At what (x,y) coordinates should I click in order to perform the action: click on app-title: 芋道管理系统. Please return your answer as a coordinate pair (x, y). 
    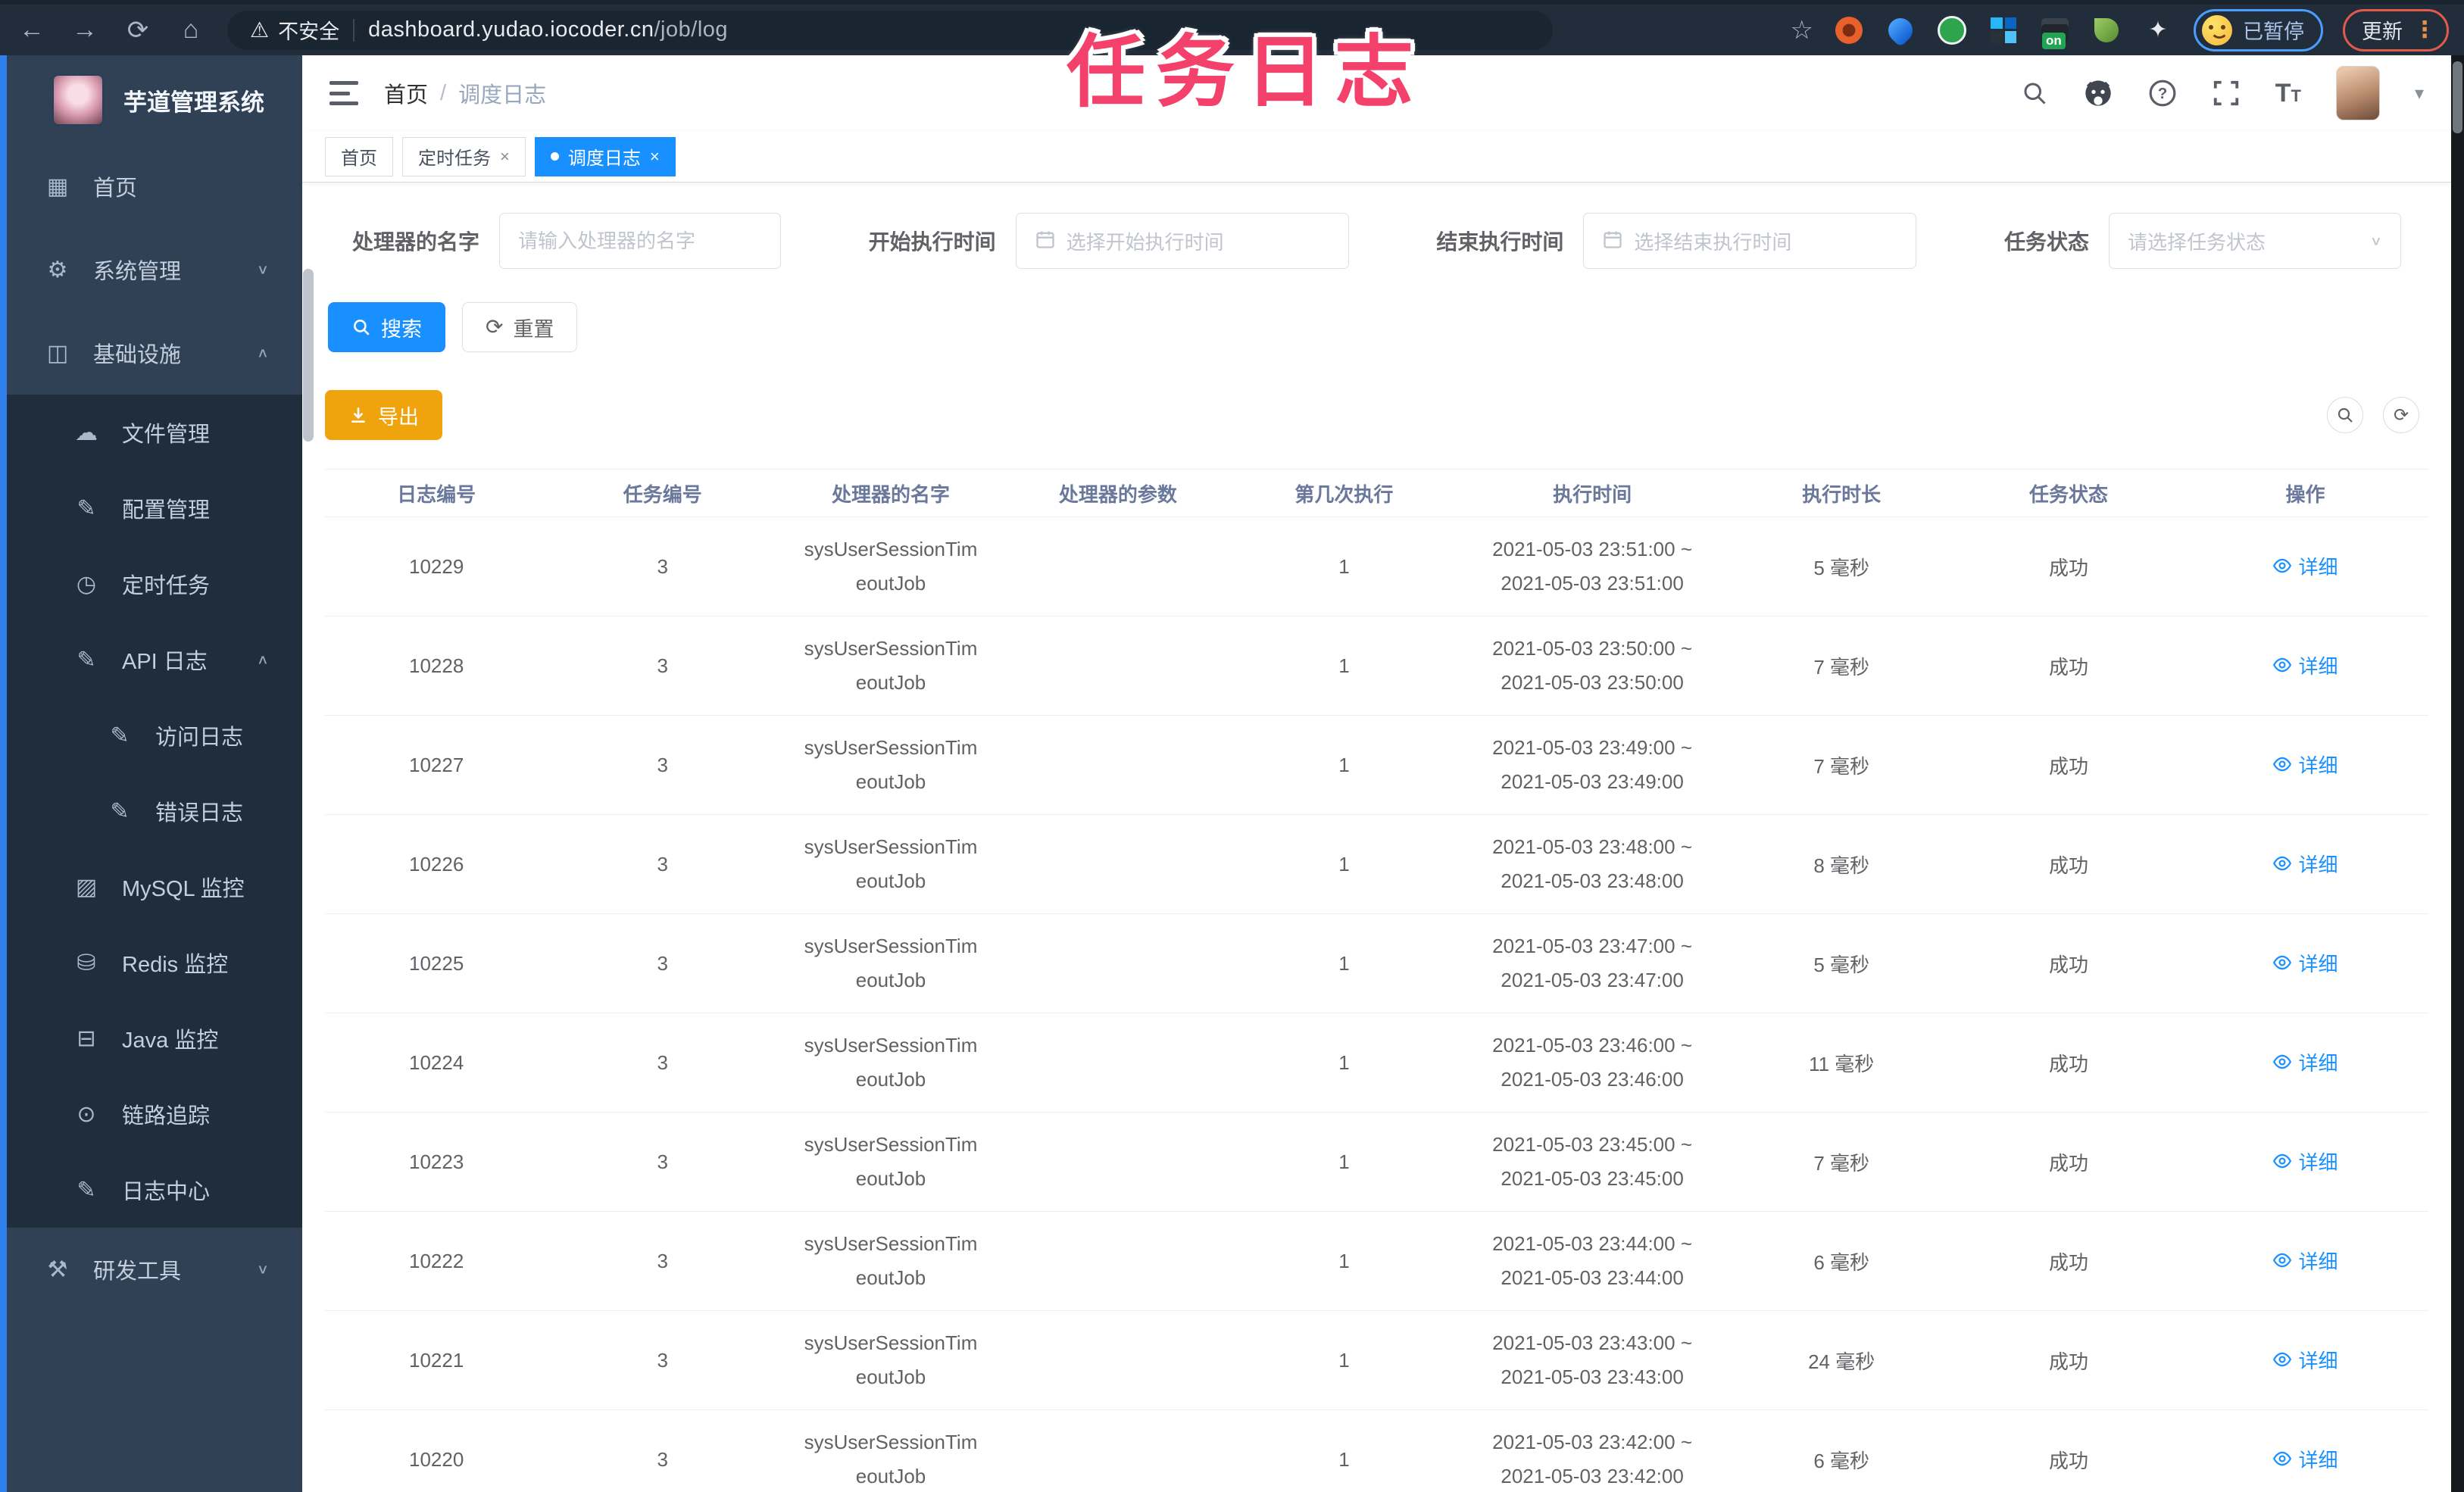
    Looking at the image, I should click on (193, 102).